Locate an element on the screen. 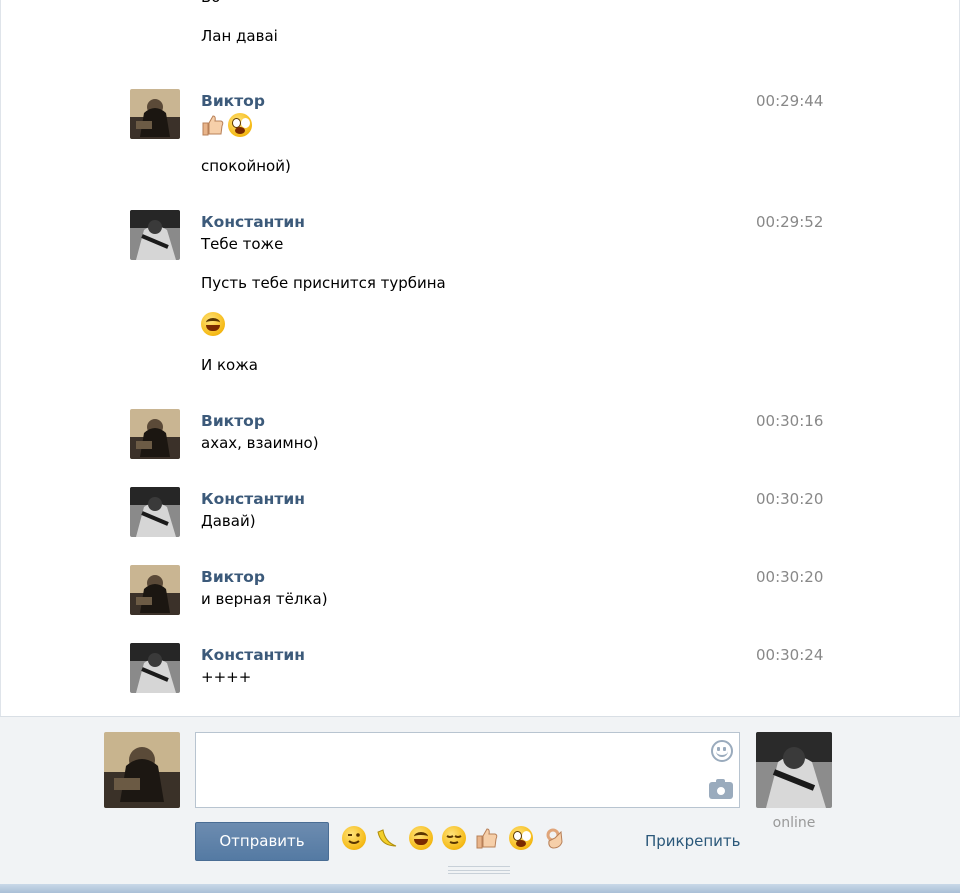  message-text: И кожа is located at coordinates (229, 365).